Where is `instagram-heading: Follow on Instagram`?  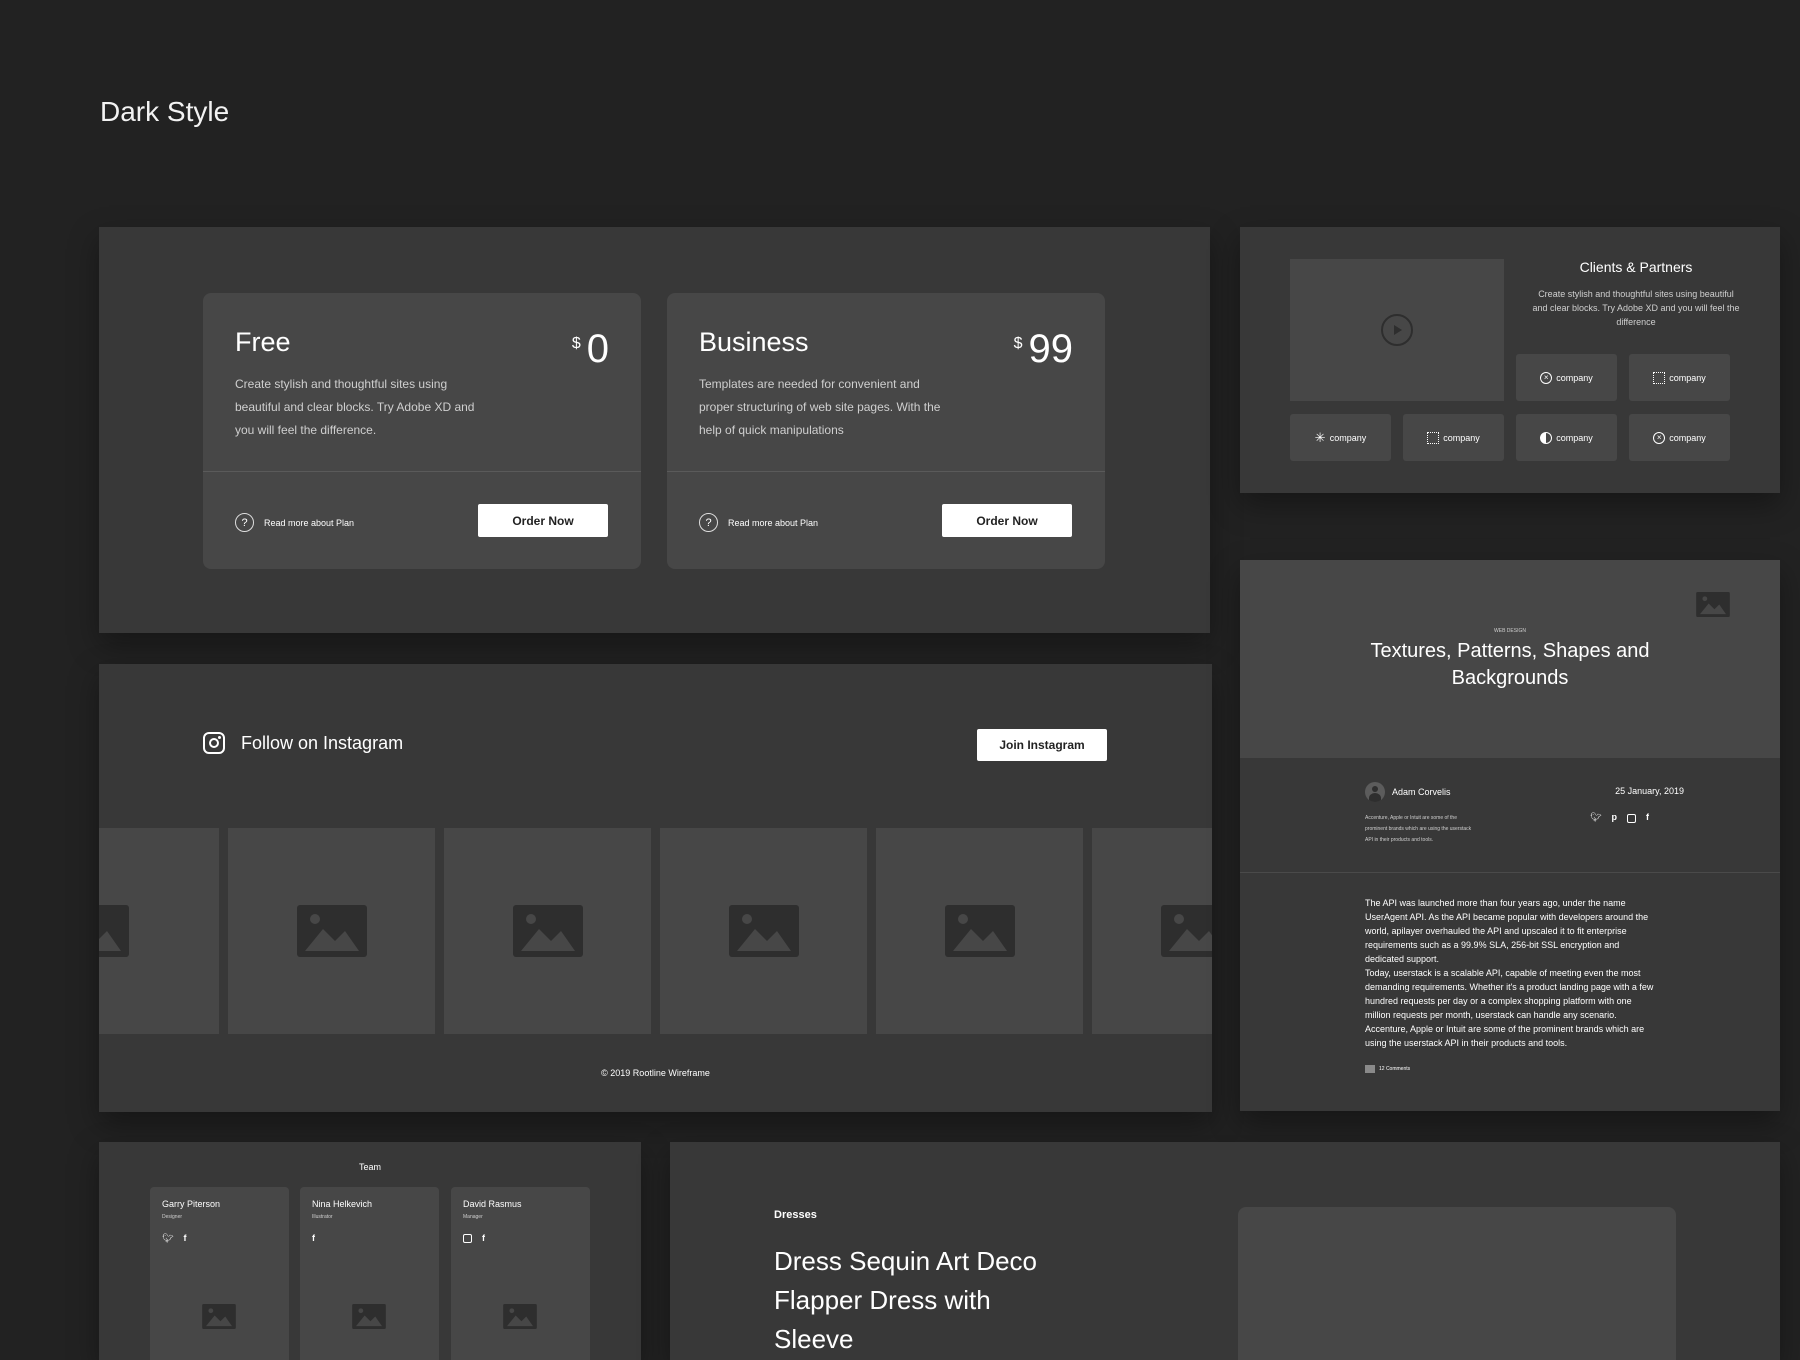
instagram-heading: Follow on Instagram is located at coordinates (303, 743).